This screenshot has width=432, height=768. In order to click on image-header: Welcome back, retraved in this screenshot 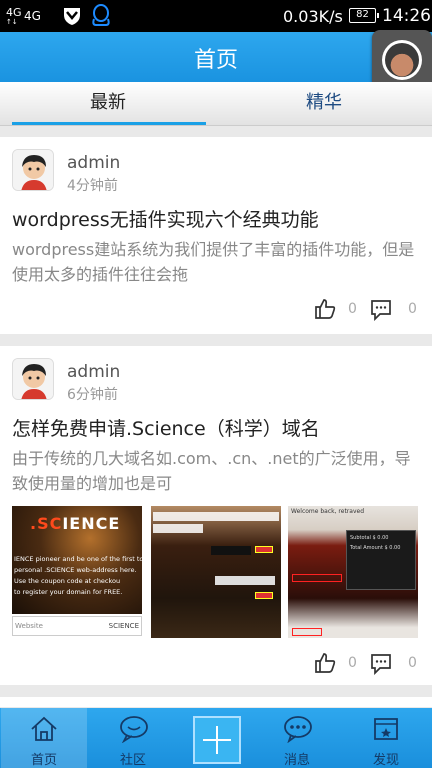, I will do `click(327, 511)`.